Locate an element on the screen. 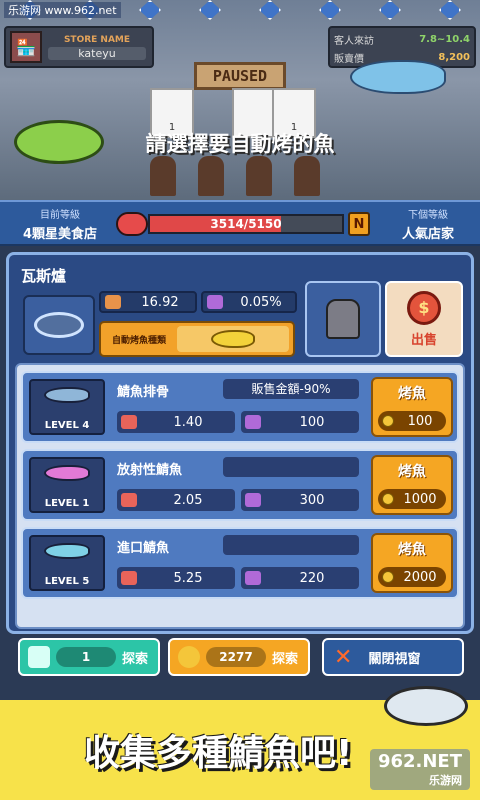 The width and height of the screenshot is (480, 800). close-window-button: ✕ 關閉視窗 is located at coordinates (393, 657).